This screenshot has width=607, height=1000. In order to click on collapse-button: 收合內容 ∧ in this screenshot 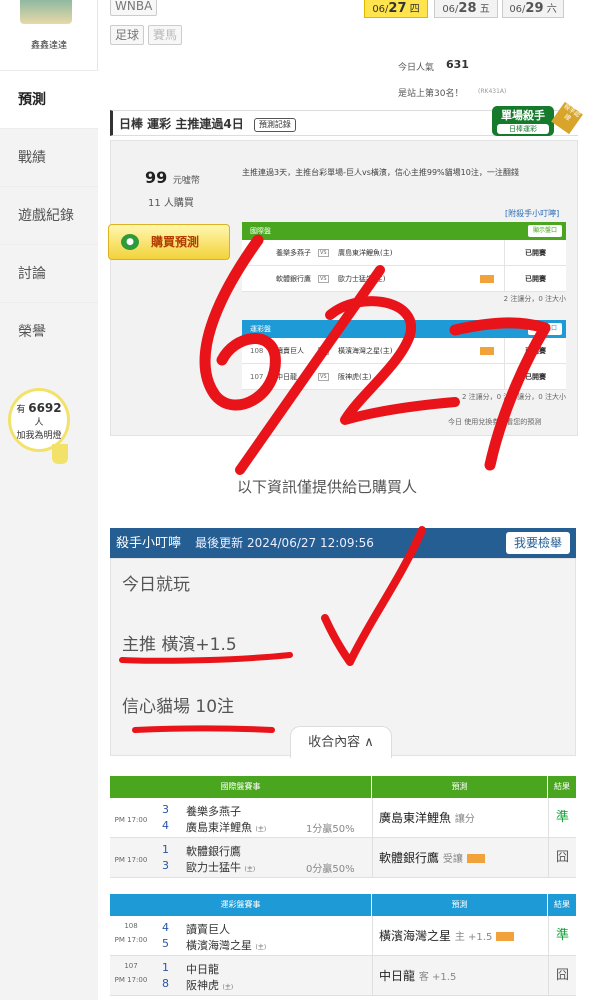, I will do `click(341, 742)`.